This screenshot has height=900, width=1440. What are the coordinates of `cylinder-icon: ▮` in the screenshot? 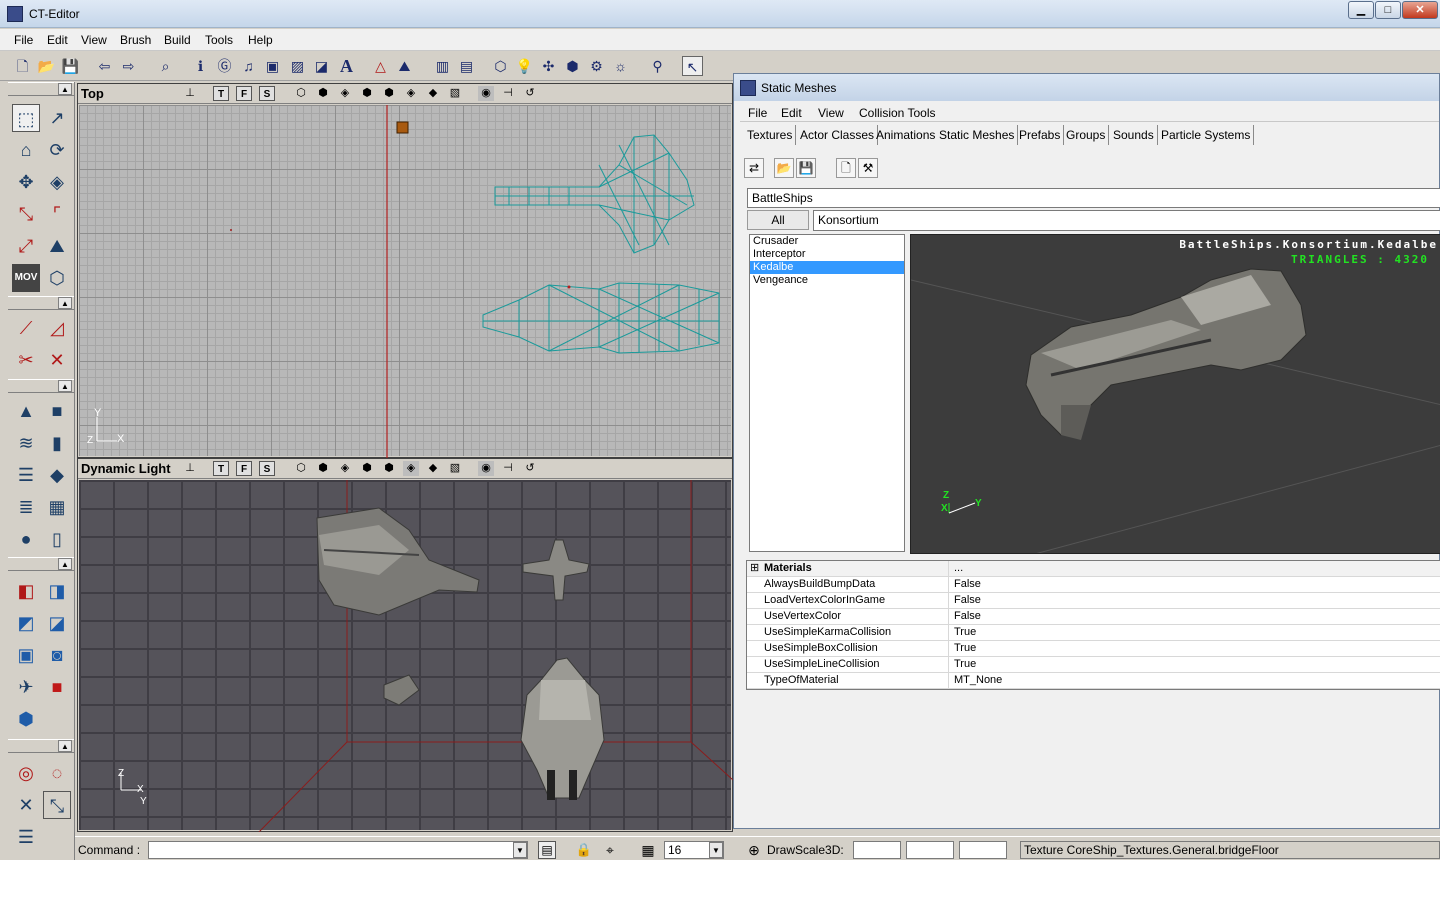 It's located at (57, 443).